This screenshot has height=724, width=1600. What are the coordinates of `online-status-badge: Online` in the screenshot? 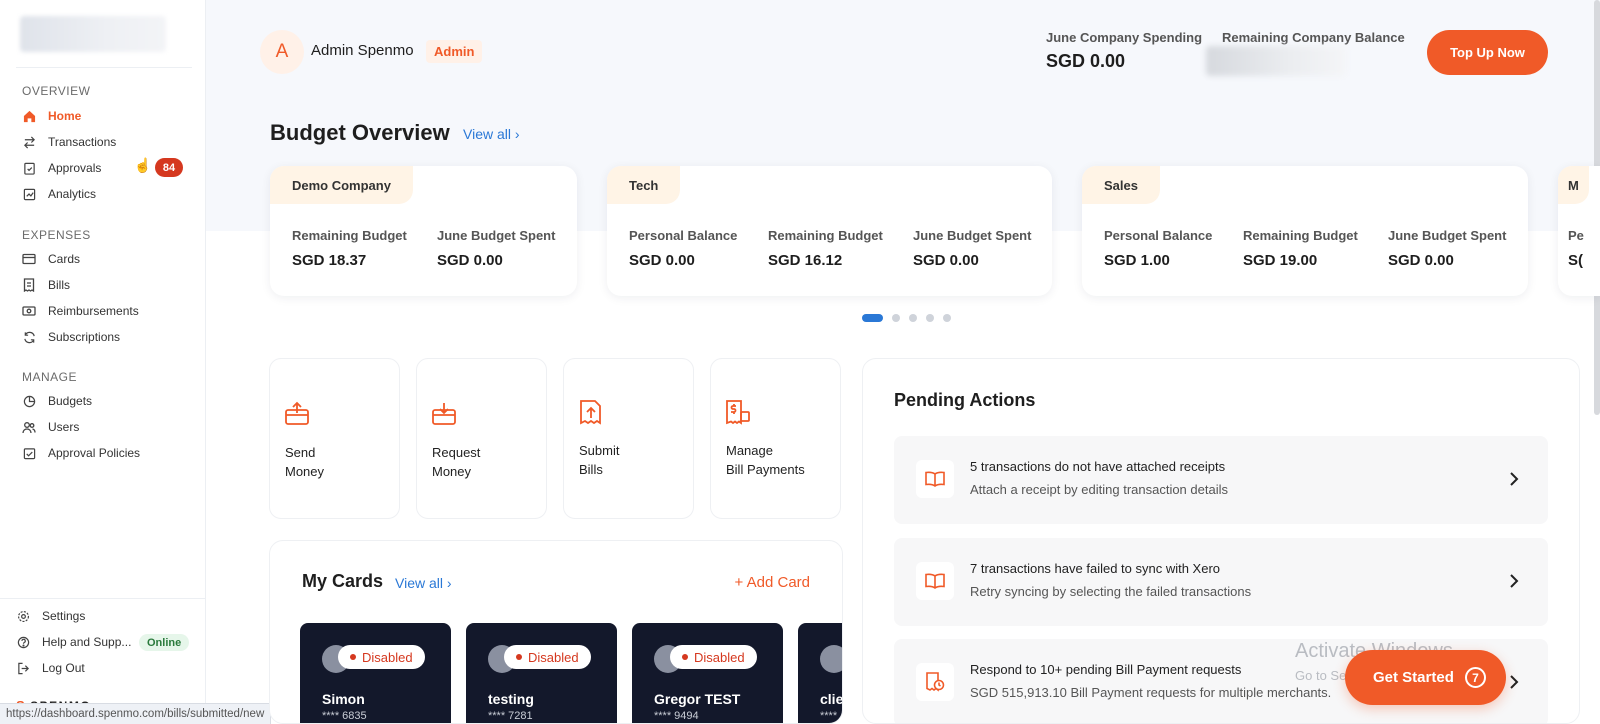 It's located at (164, 642).